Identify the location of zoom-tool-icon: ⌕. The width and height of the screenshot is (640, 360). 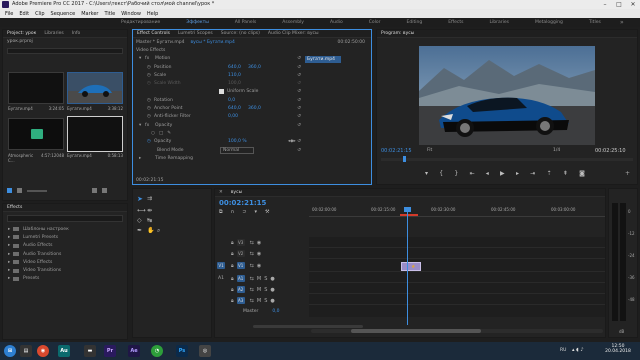
(158, 231).